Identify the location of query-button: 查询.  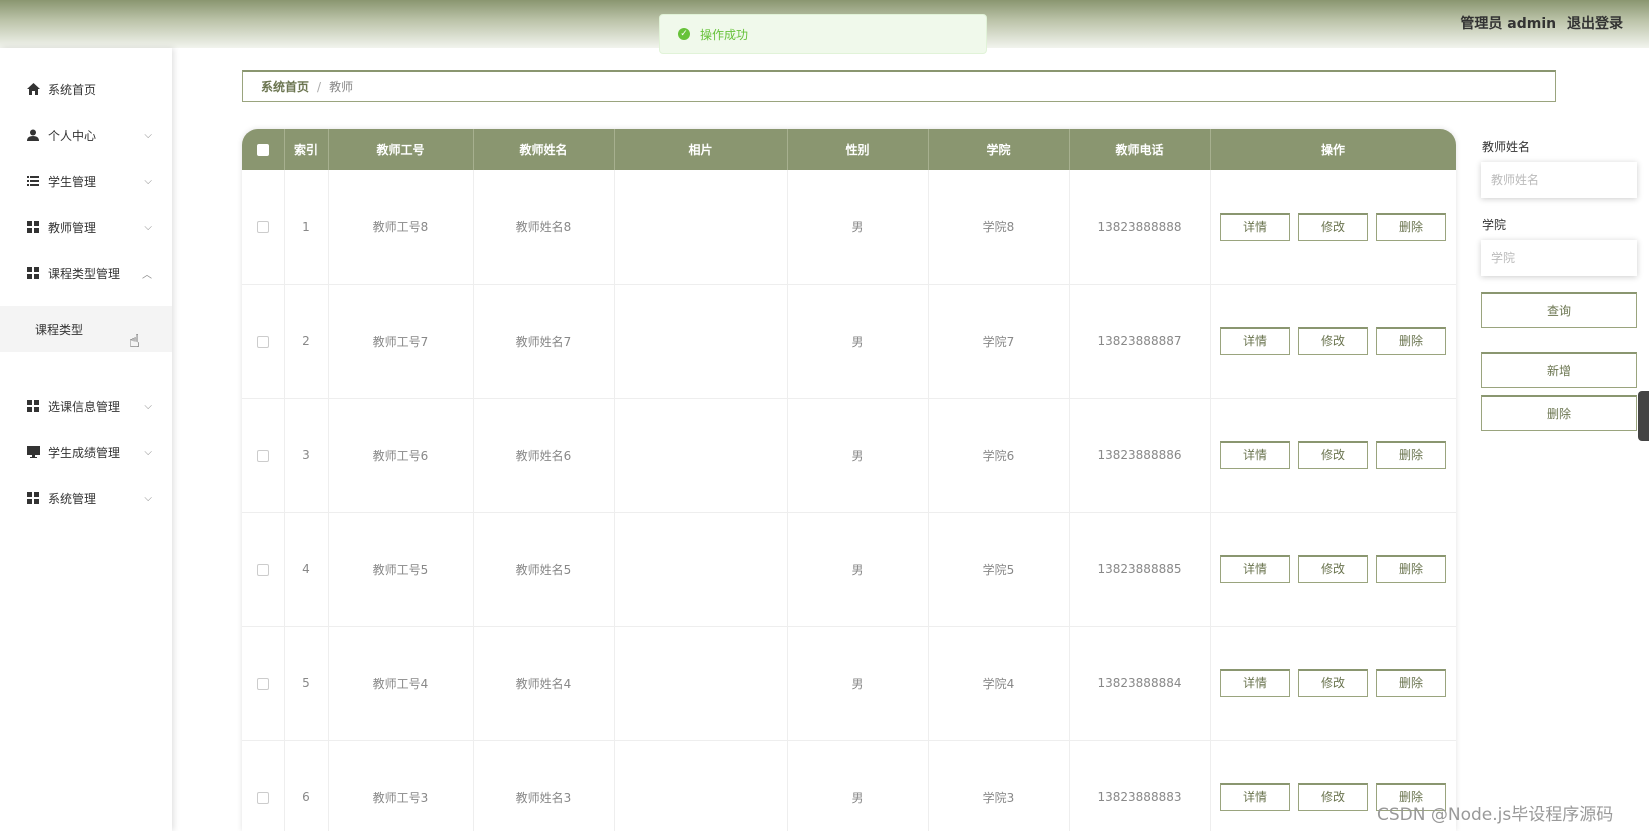
(1559, 310).